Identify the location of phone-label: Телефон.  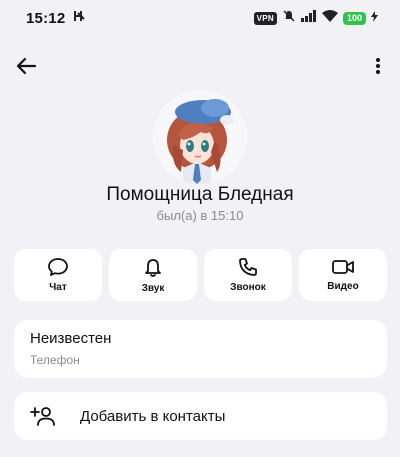
(55, 360).